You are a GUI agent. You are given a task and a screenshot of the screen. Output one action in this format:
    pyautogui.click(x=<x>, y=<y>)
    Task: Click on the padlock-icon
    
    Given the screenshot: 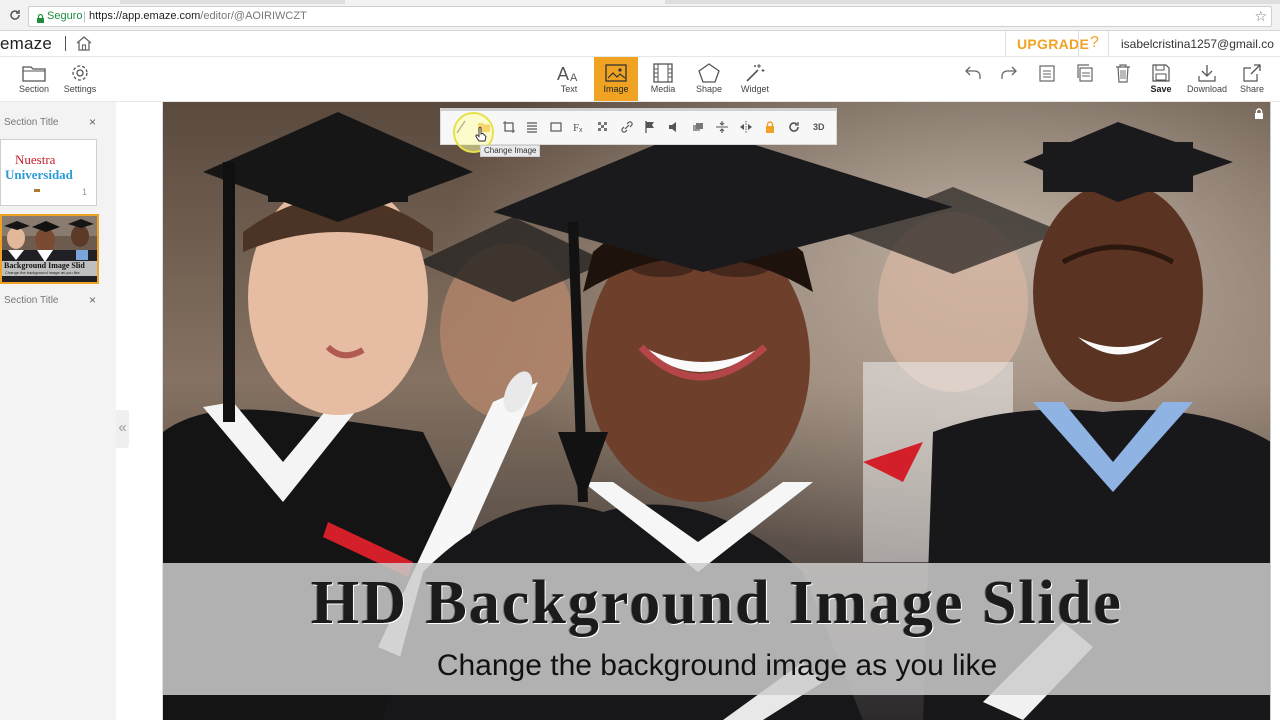 What is the action you would take?
    pyautogui.click(x=770, y=127)
    